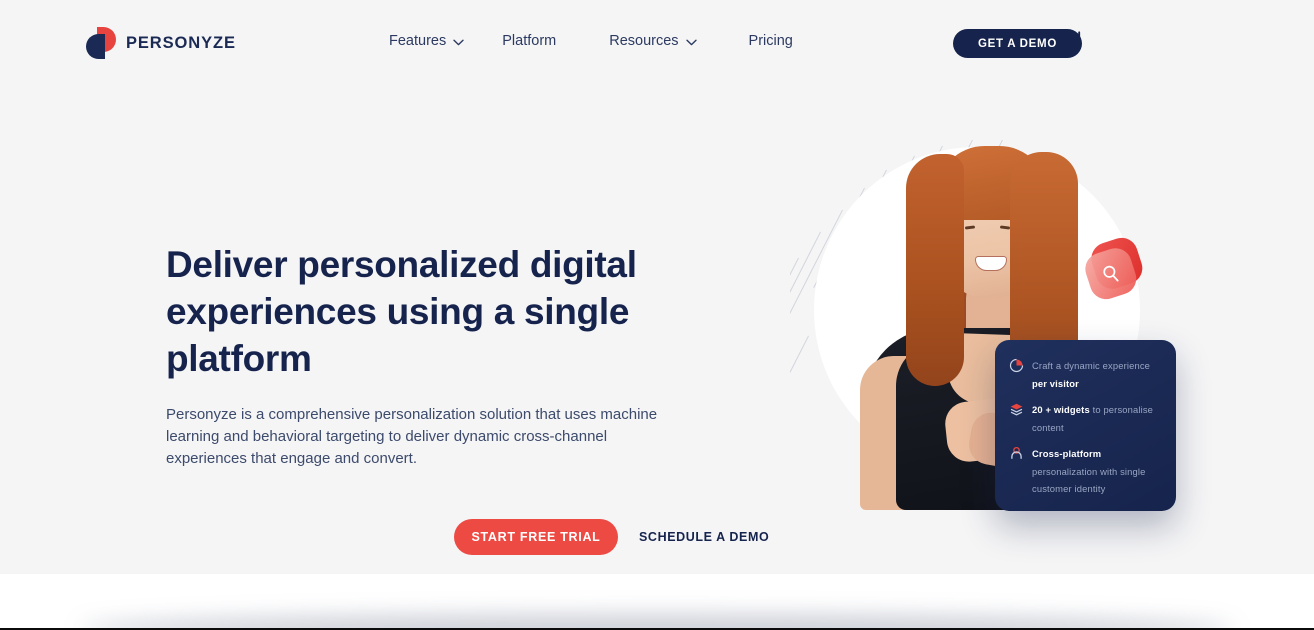  I want to click on nav-item-label: Features, so click(418, 41).